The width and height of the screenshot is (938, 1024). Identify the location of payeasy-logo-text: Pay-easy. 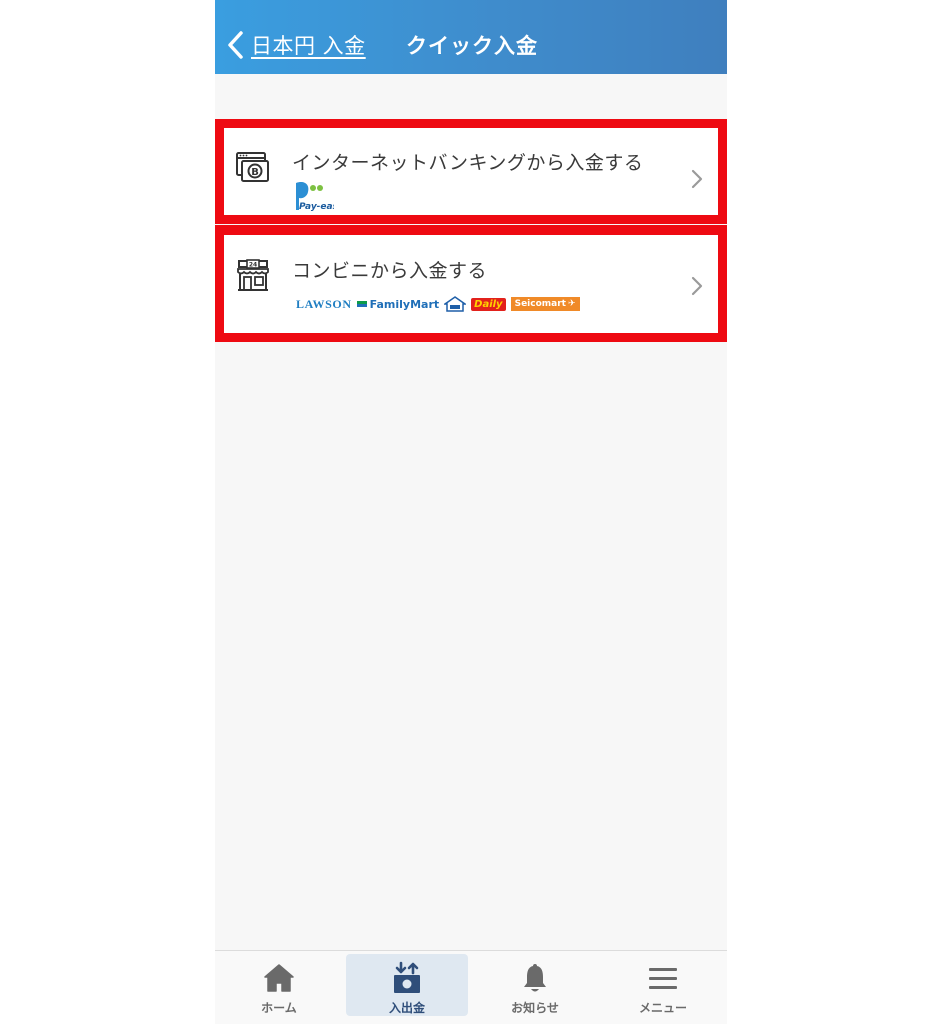
(316, 207).